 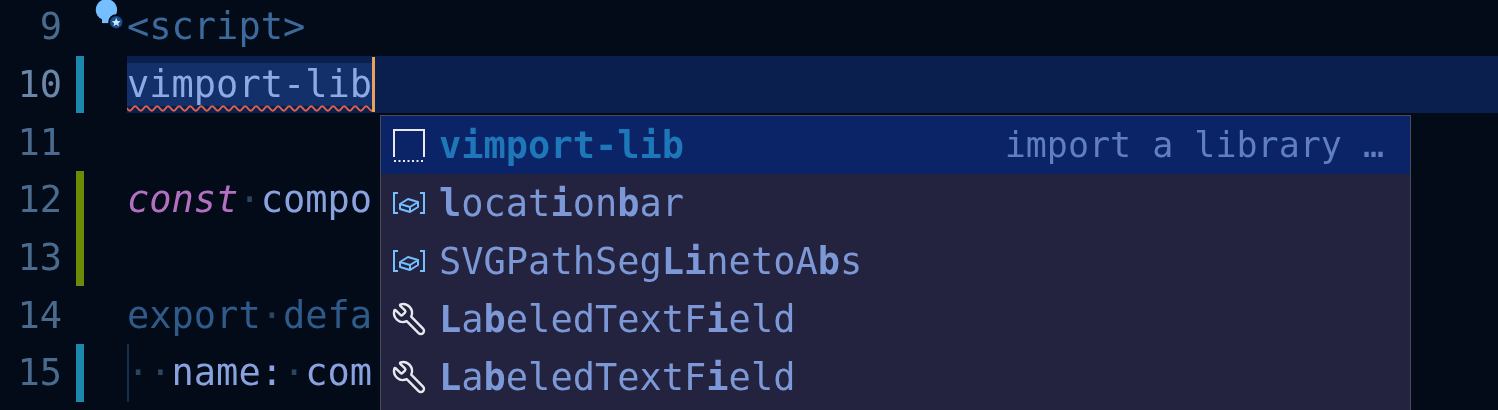 What do you see at coordinates (339, 373) in the screenshot?
I see `code-text: com` at bounding box center [339, 373].